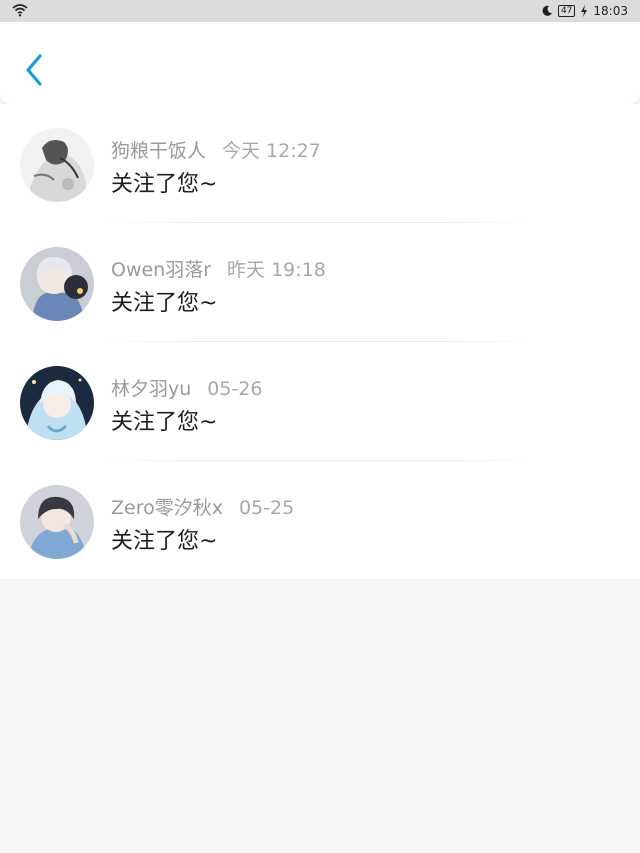  I want to click on avatar-sketch-icon, so click(57, 165).